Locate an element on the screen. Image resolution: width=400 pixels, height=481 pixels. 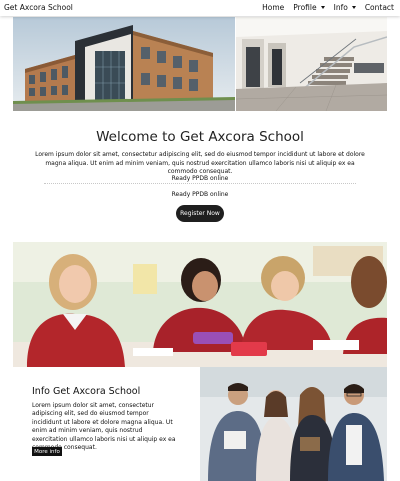
nav-item-label: Contact is located at coordinates (379, 7).